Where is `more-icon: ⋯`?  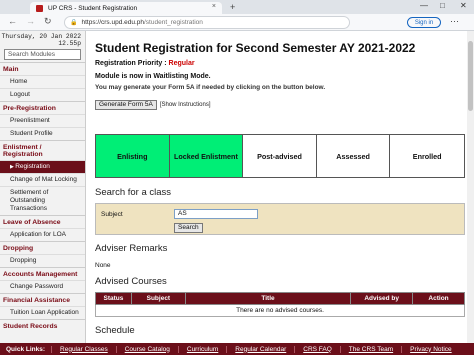
more-icon: ⋯ is located at coordinates (454, 21).